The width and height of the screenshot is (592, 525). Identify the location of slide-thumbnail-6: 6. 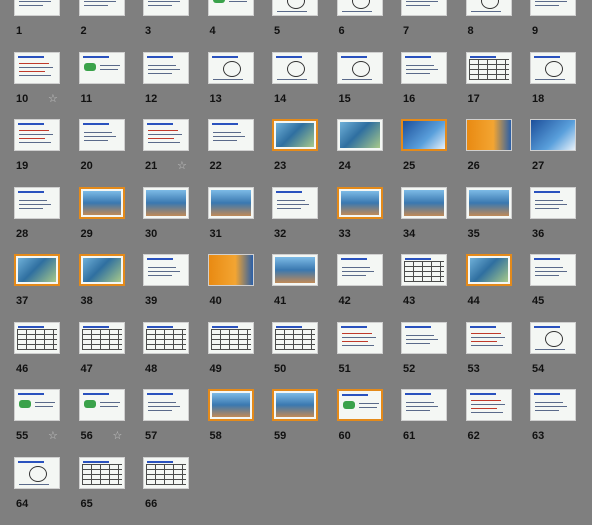
(368, 26).